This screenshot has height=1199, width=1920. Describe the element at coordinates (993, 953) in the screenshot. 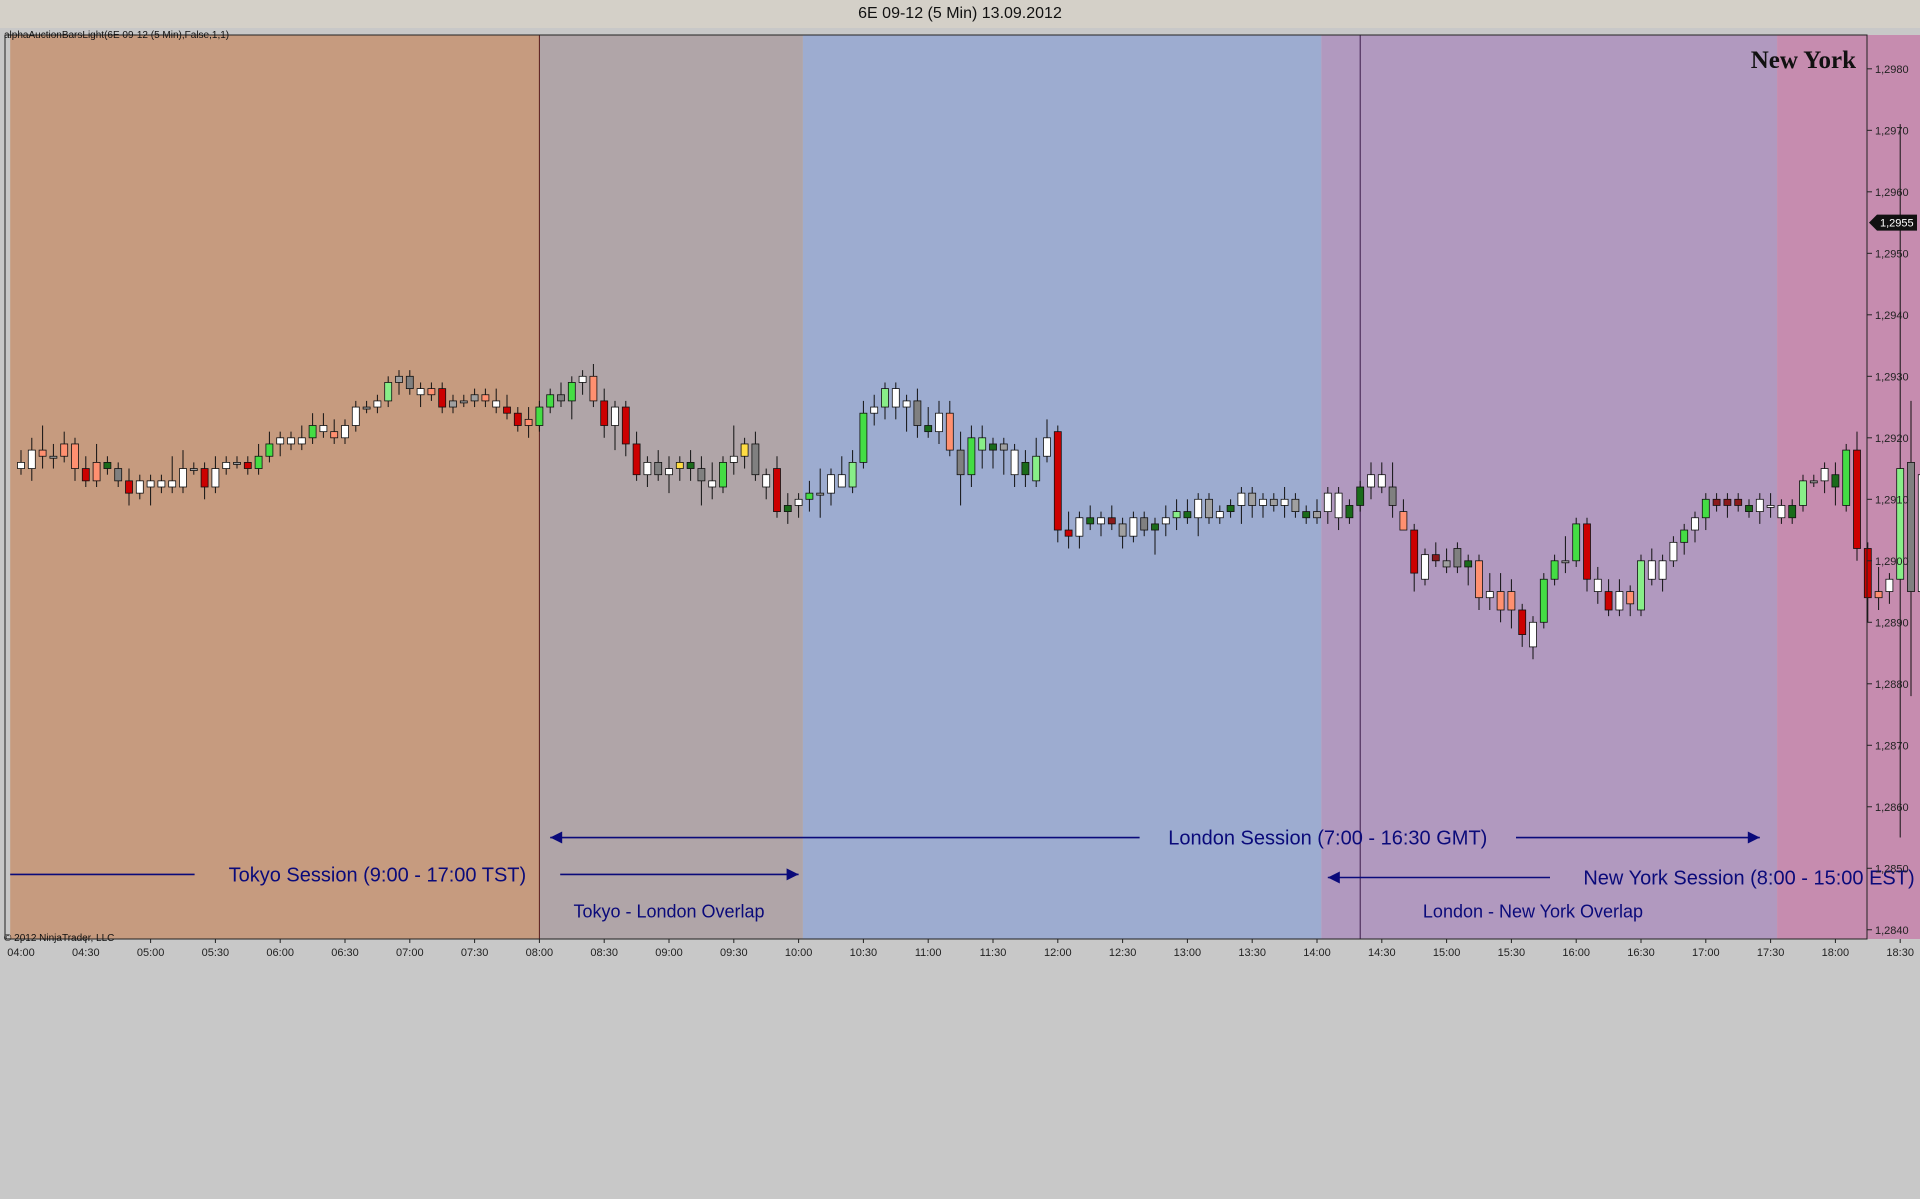

I see `x-tick-label: 11:30` at that location.